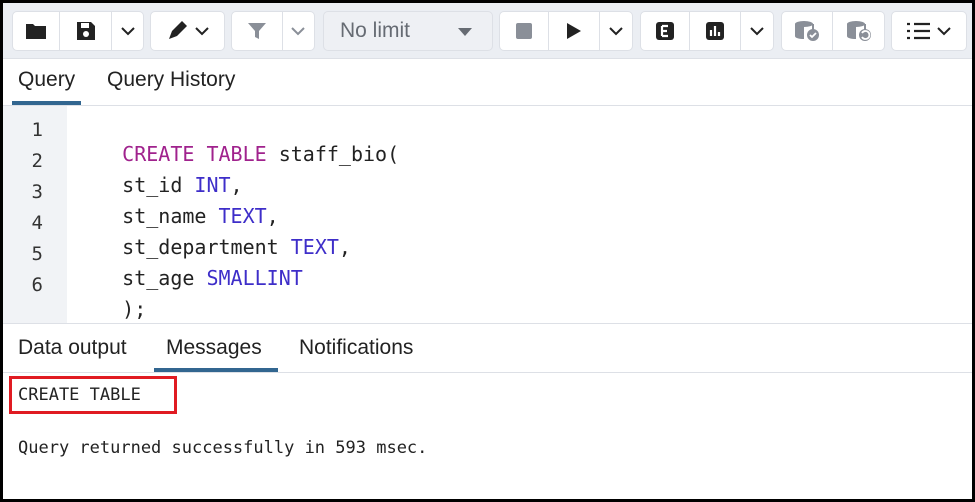  I want to click on query-tabs-bar: Query Query History, so click(487, 82).